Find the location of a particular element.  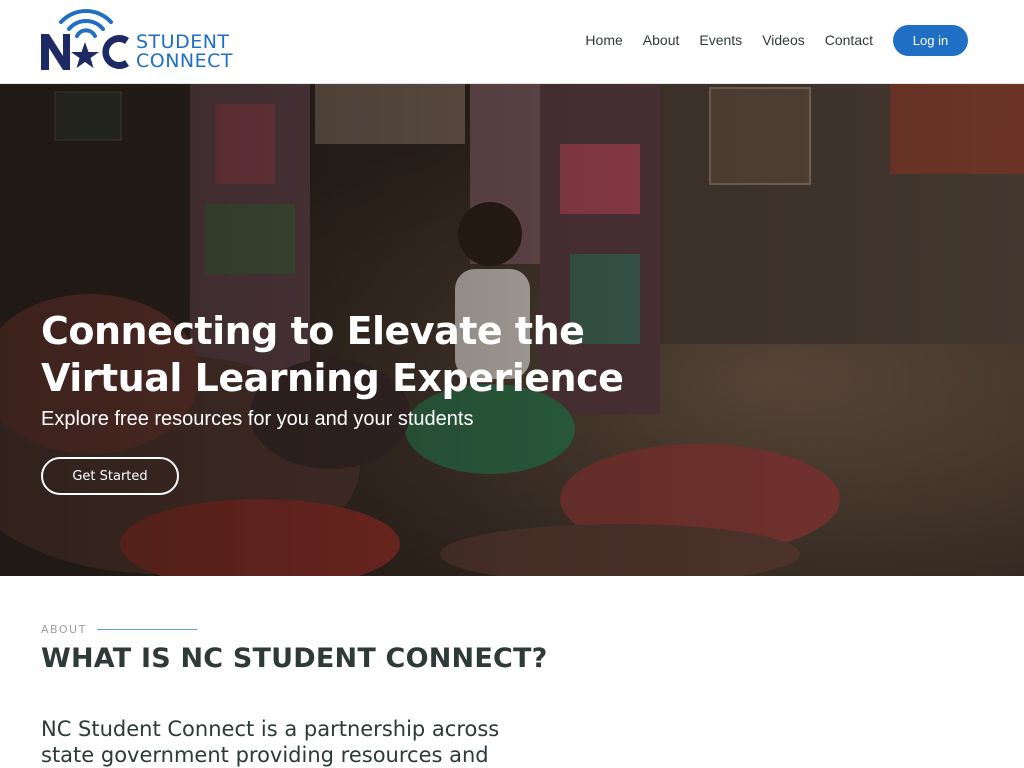

nav-about: About is located at coordinates (661, 40).